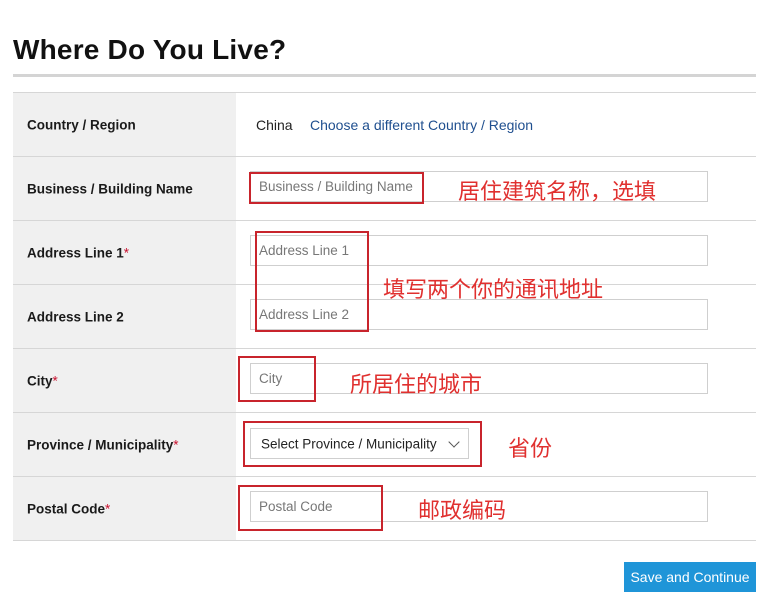  I want to click on postal-code-row: Postal Code*, so click(384, 509).